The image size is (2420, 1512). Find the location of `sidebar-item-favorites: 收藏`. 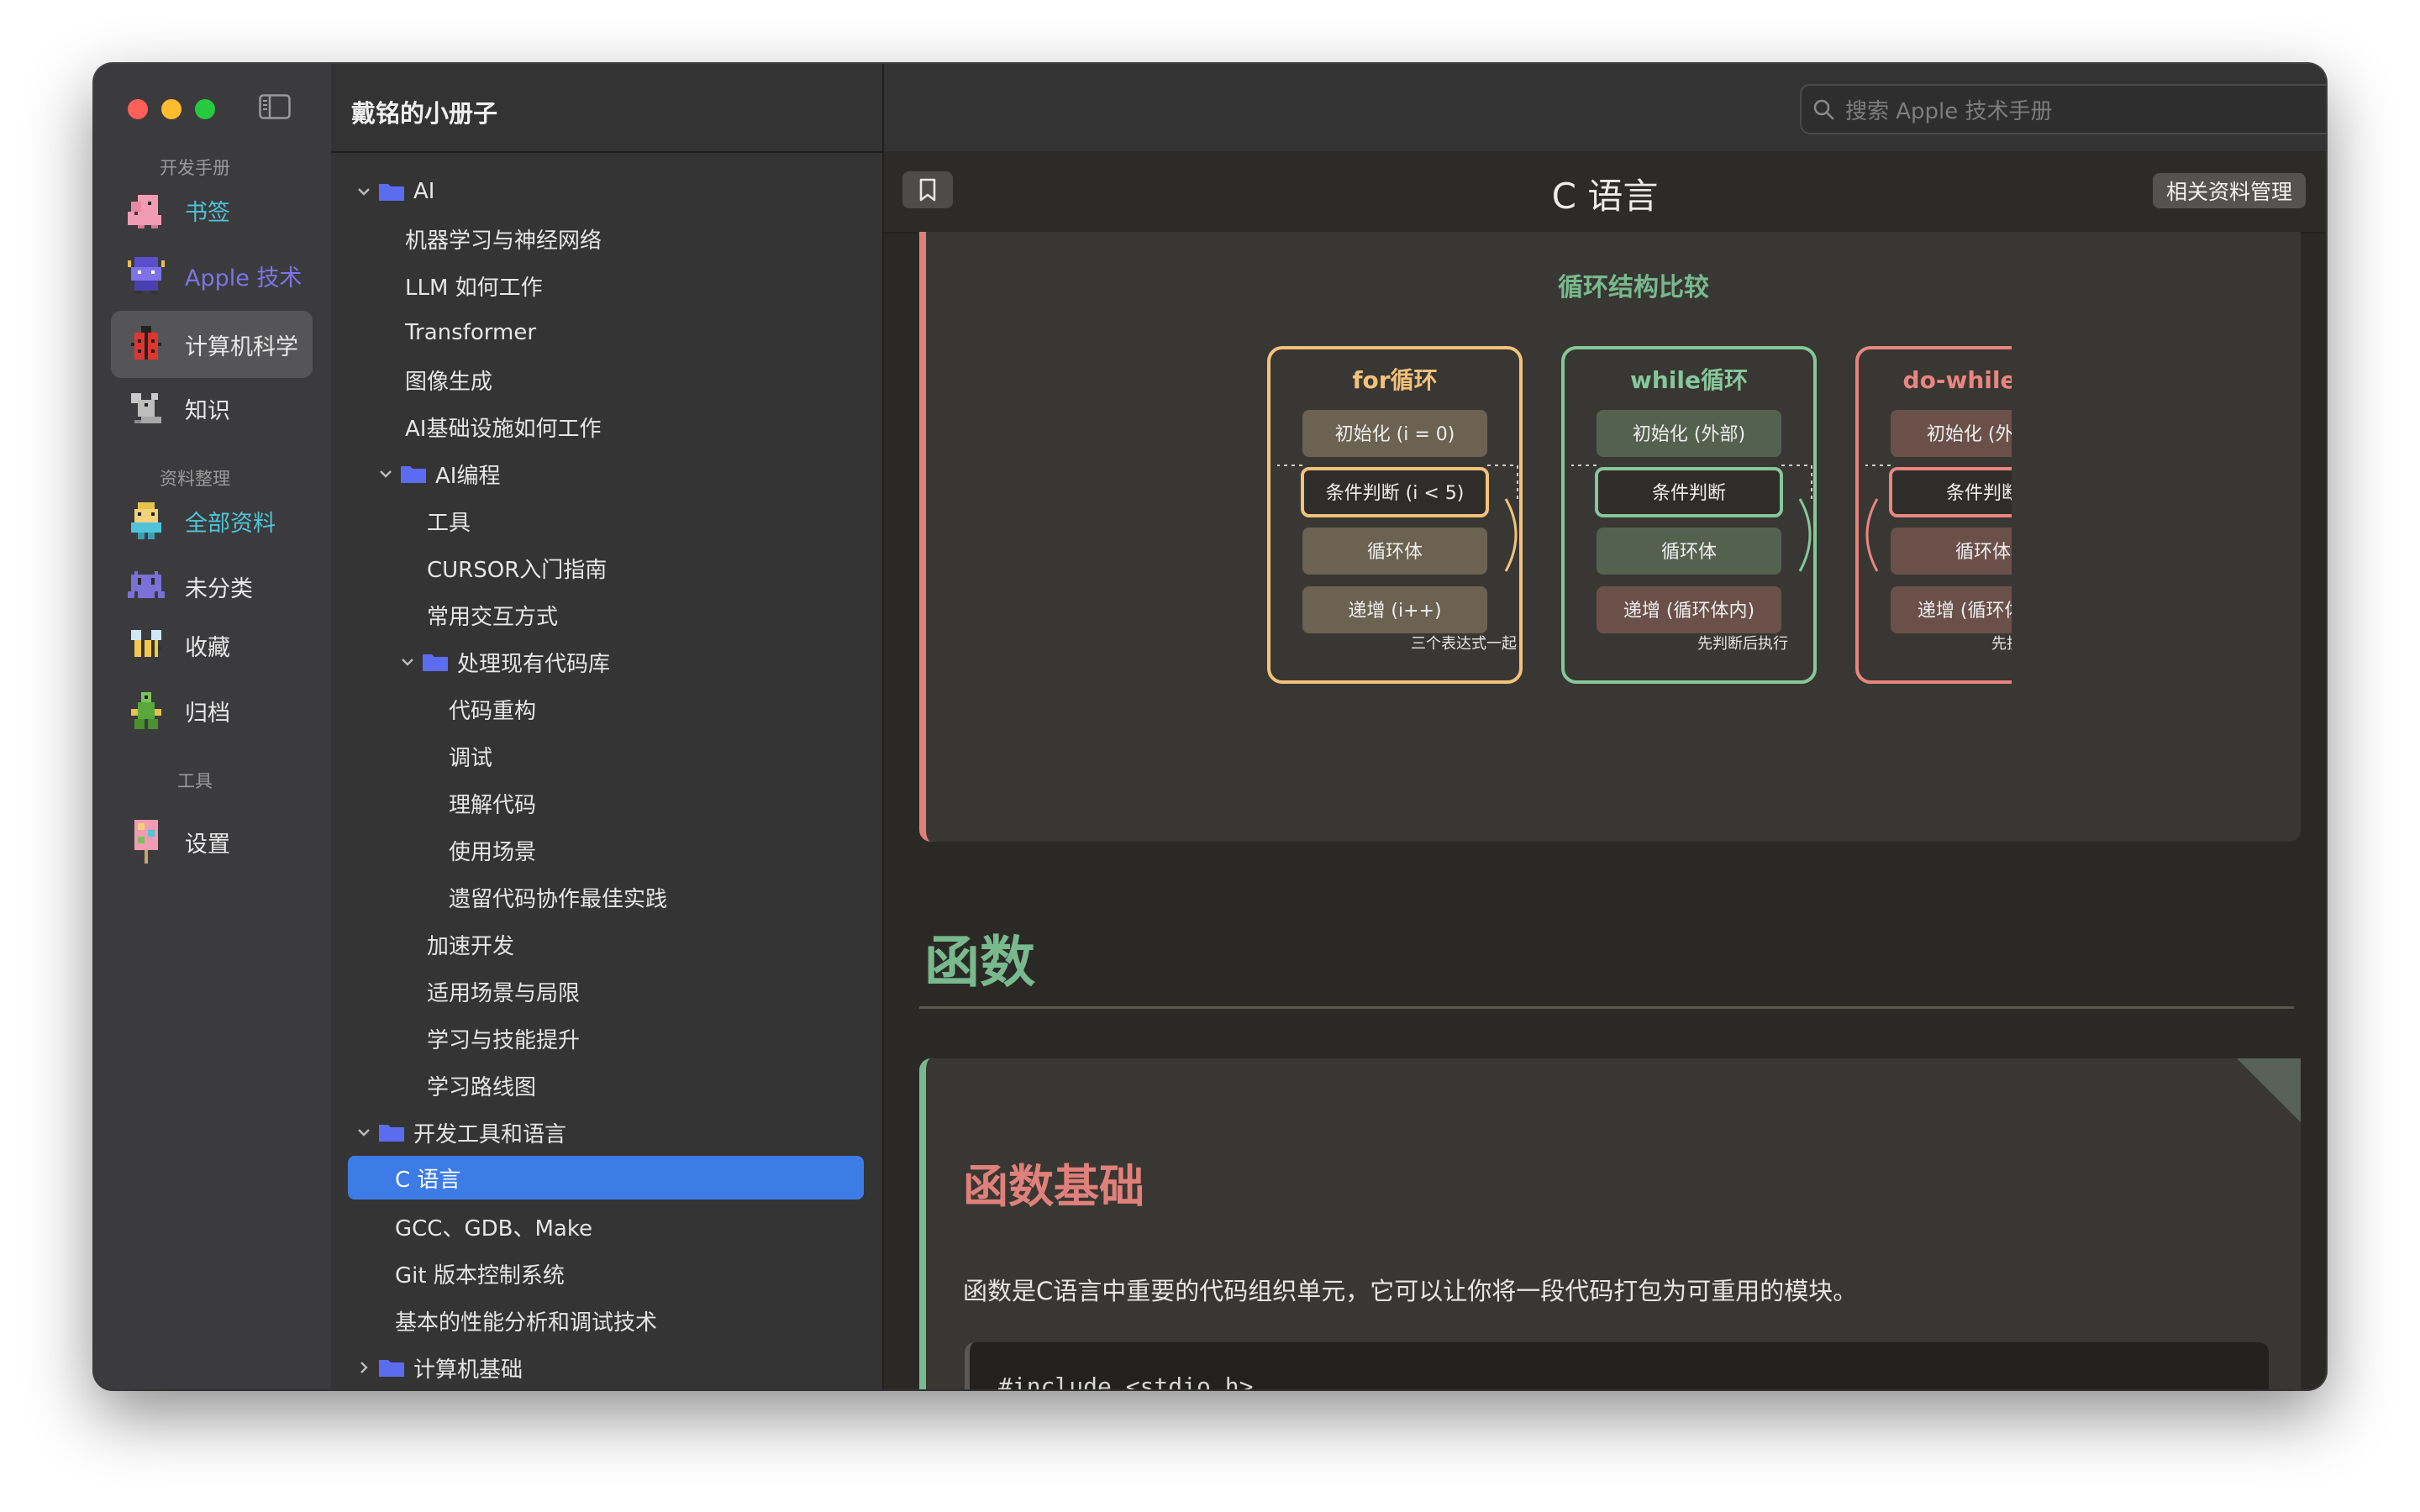

sidebar-item-favorites: 收藏 is located at coordinates (212, 645).